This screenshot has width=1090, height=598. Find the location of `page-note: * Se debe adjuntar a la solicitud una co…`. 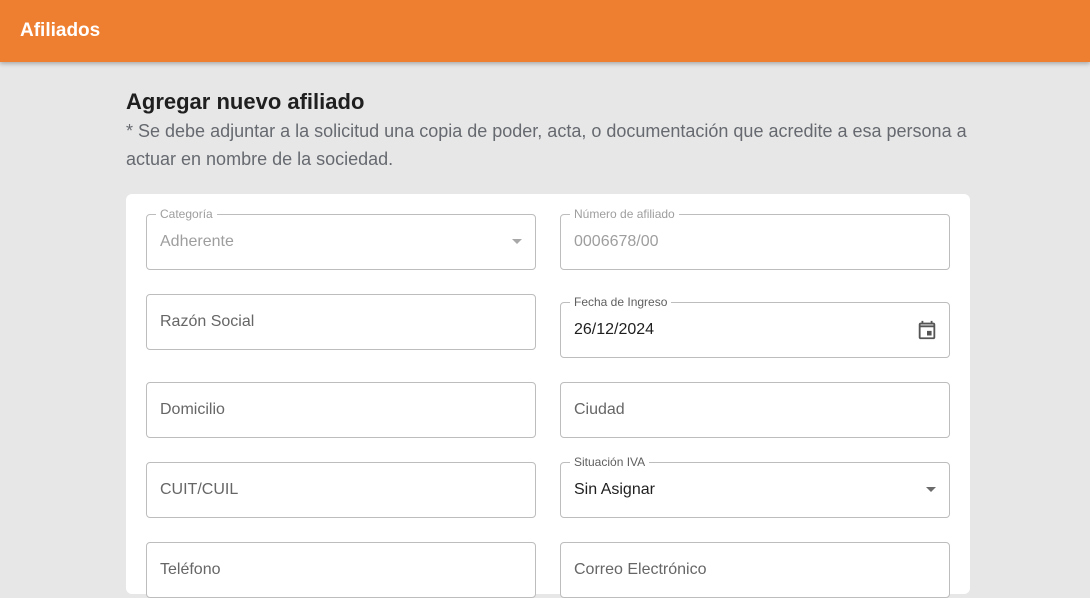

page-note: * Se debe adjuntar a la solicitud una co… is located at coordinates (546, 145).